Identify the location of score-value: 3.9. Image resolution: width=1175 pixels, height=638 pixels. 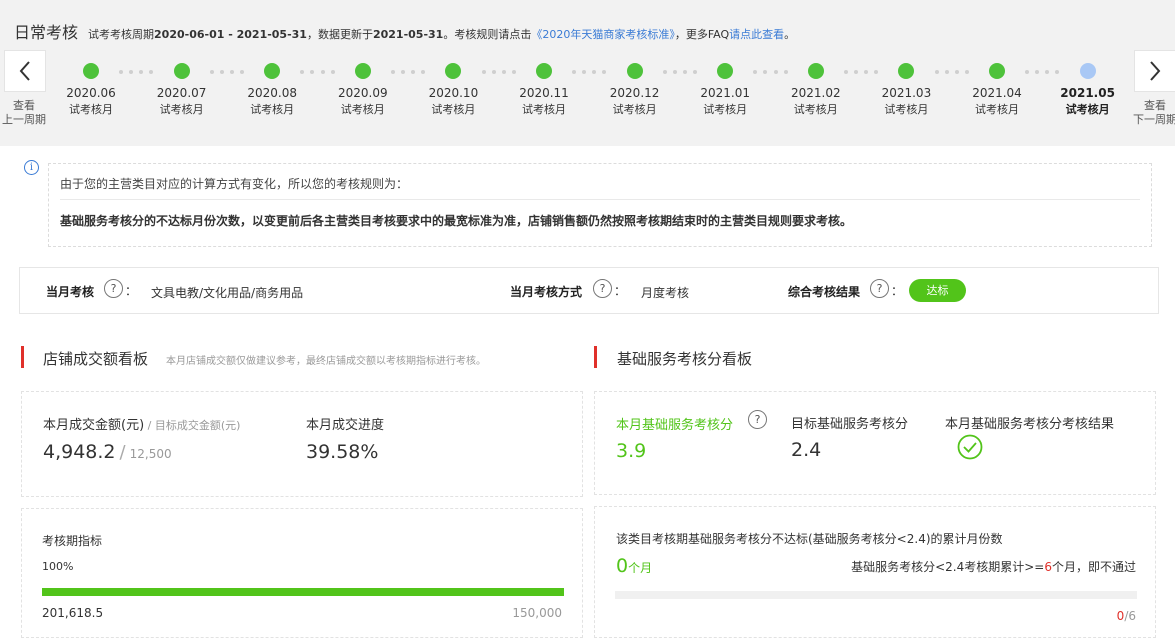
(631, 451).